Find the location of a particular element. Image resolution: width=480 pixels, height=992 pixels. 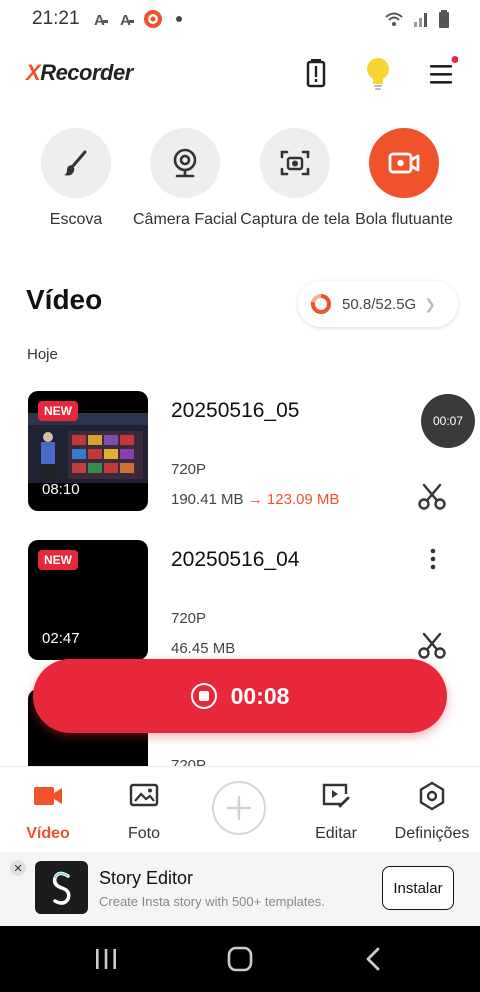

tool-screenshot-button is located at coordinates (295, 163).